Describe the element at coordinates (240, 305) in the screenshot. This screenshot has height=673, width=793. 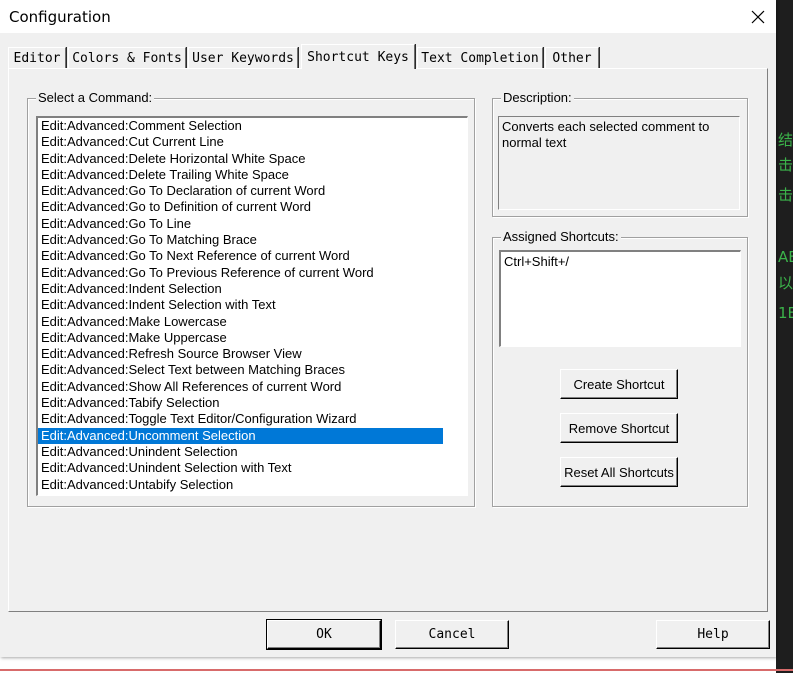
I see `list-item: Edit:Advanced:Indent Selection with Text` at that location.